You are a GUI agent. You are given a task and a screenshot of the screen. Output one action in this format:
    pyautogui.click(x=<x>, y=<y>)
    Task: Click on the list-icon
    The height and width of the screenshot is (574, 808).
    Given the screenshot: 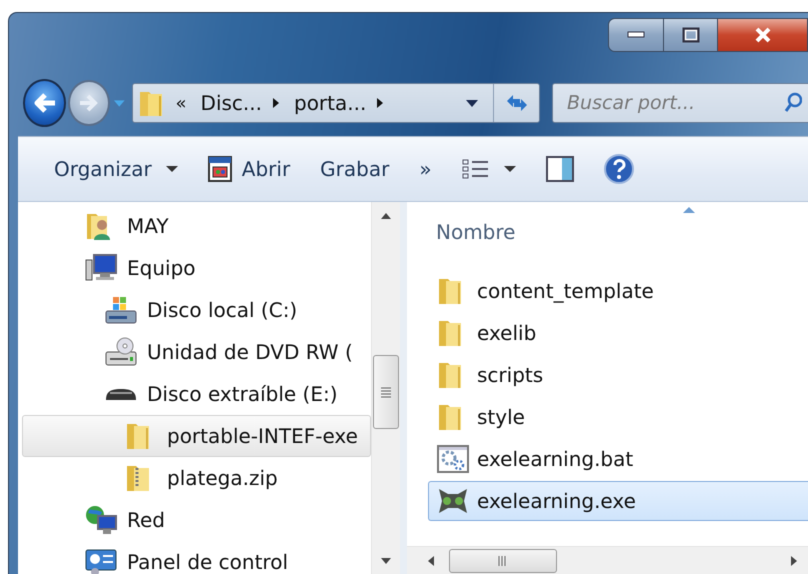 What is the action you would take?
    pyautogui.click(x=476, y=169)
    